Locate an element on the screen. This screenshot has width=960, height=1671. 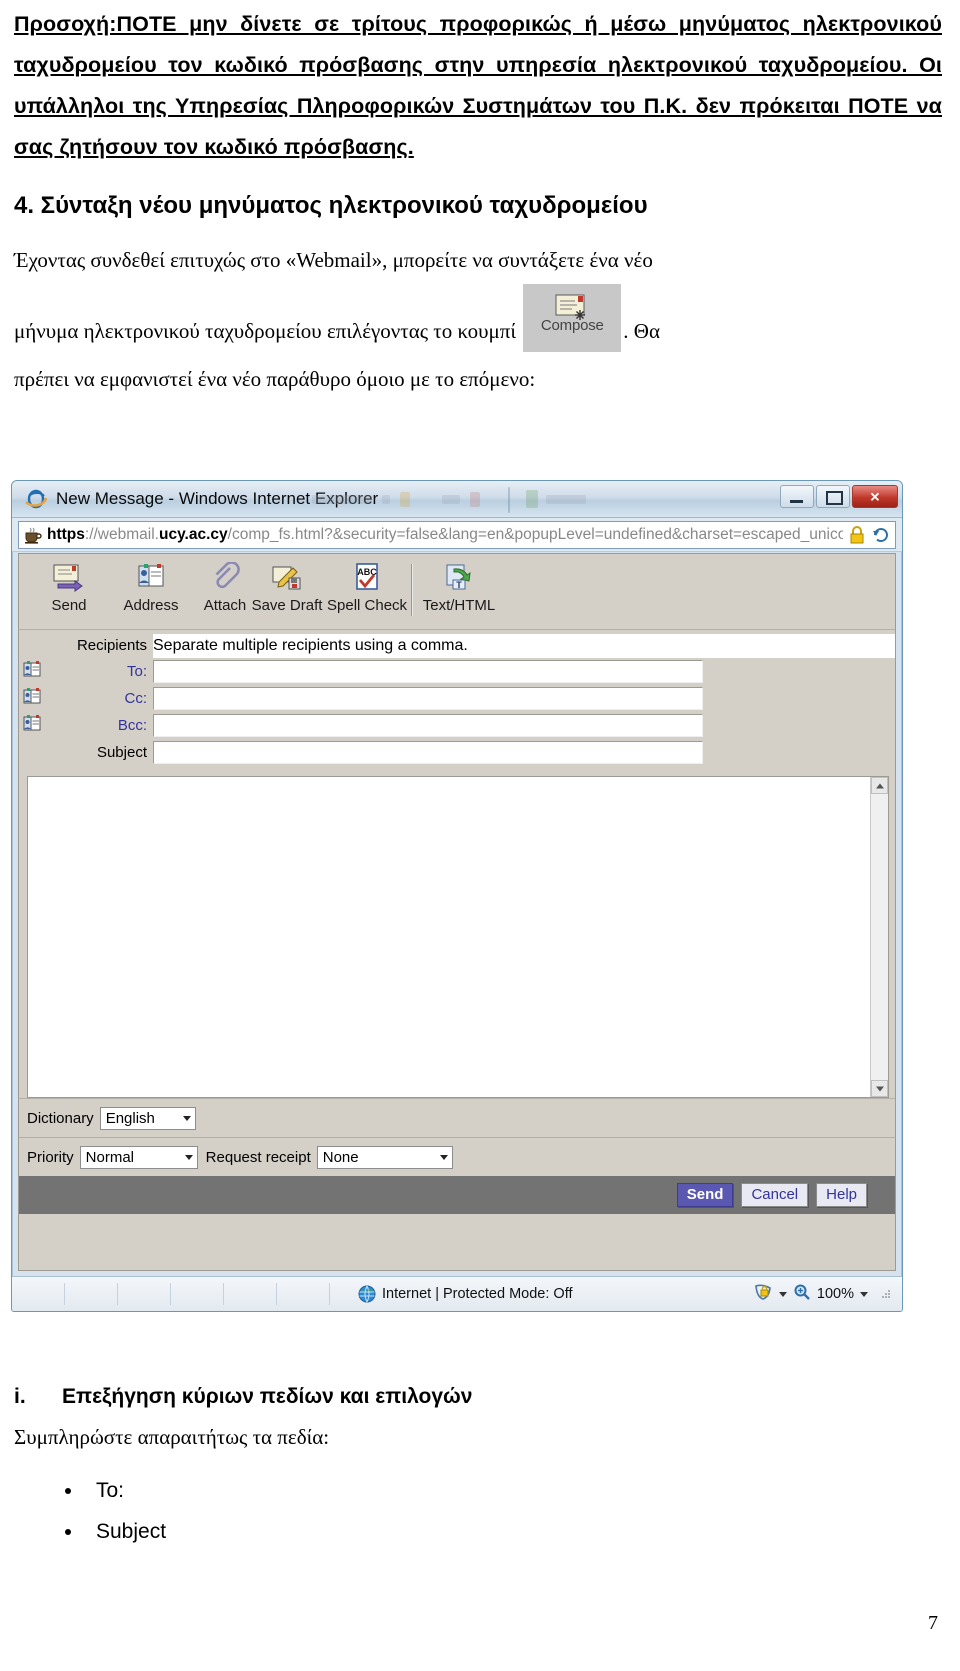
subsection-intro: Συμπληρώστε απαραιτήτως τα πεδία: is located at coordinates (172, 1437).